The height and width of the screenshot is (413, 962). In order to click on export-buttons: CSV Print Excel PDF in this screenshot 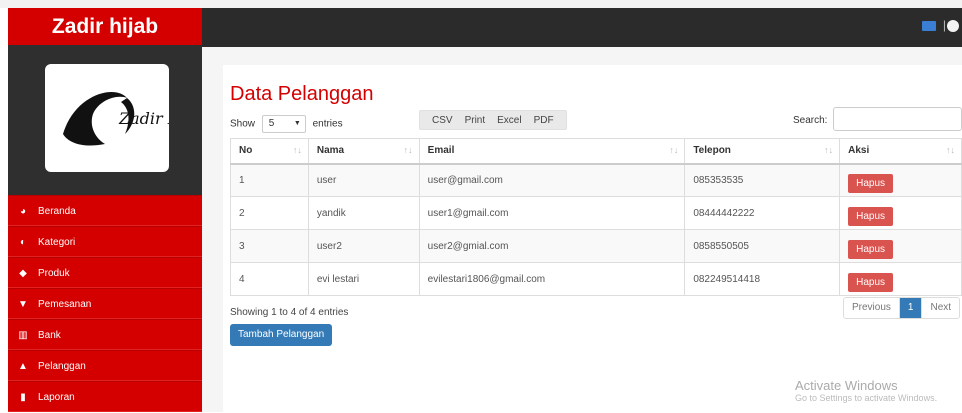, I will do `click(493, 120)`.